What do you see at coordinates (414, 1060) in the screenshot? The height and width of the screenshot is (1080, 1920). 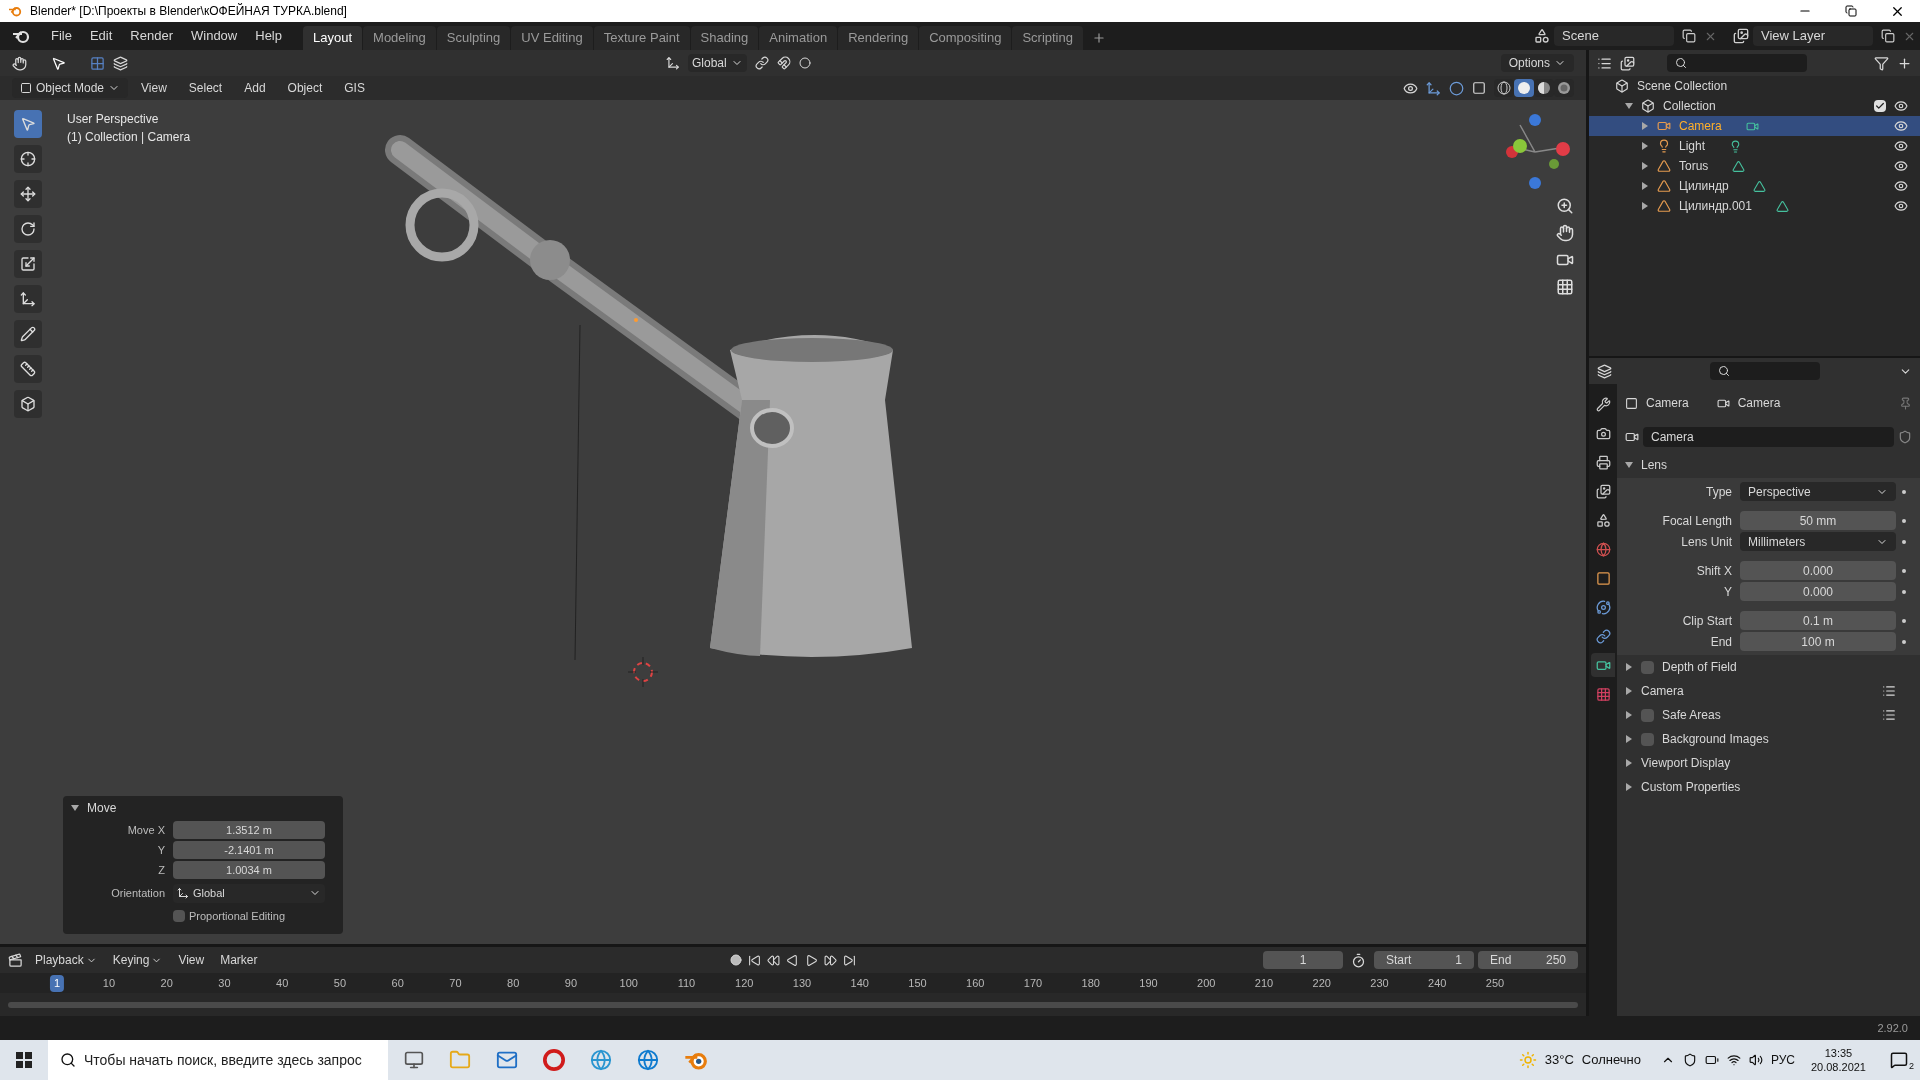 I see `task-view-icon` at bounding box center [414, 1060].